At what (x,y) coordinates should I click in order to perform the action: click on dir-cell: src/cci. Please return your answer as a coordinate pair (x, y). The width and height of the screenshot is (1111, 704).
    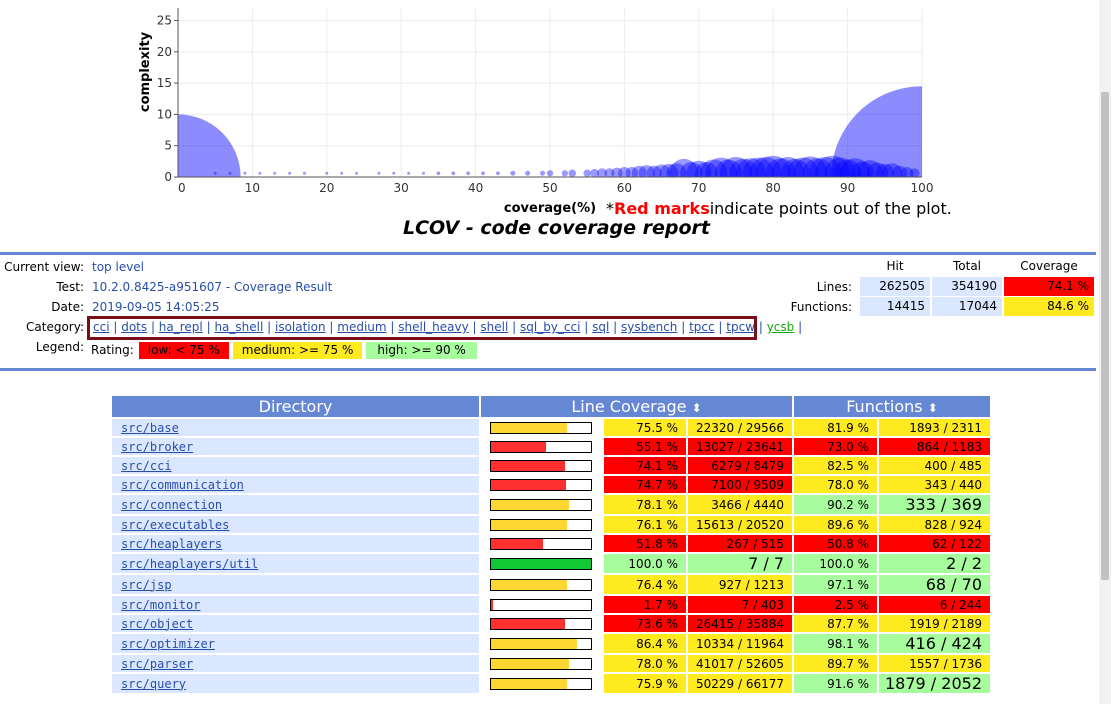
    Looking at the image, I should click on (295, 466).